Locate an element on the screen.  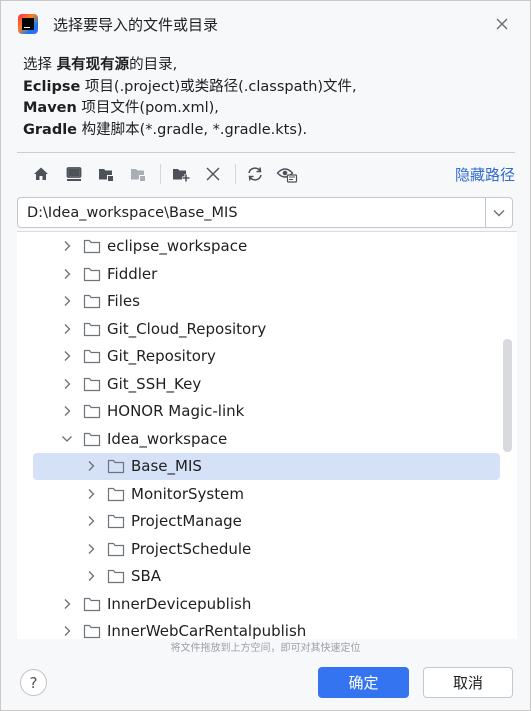
home-icon is located at coordinates (41, 173).